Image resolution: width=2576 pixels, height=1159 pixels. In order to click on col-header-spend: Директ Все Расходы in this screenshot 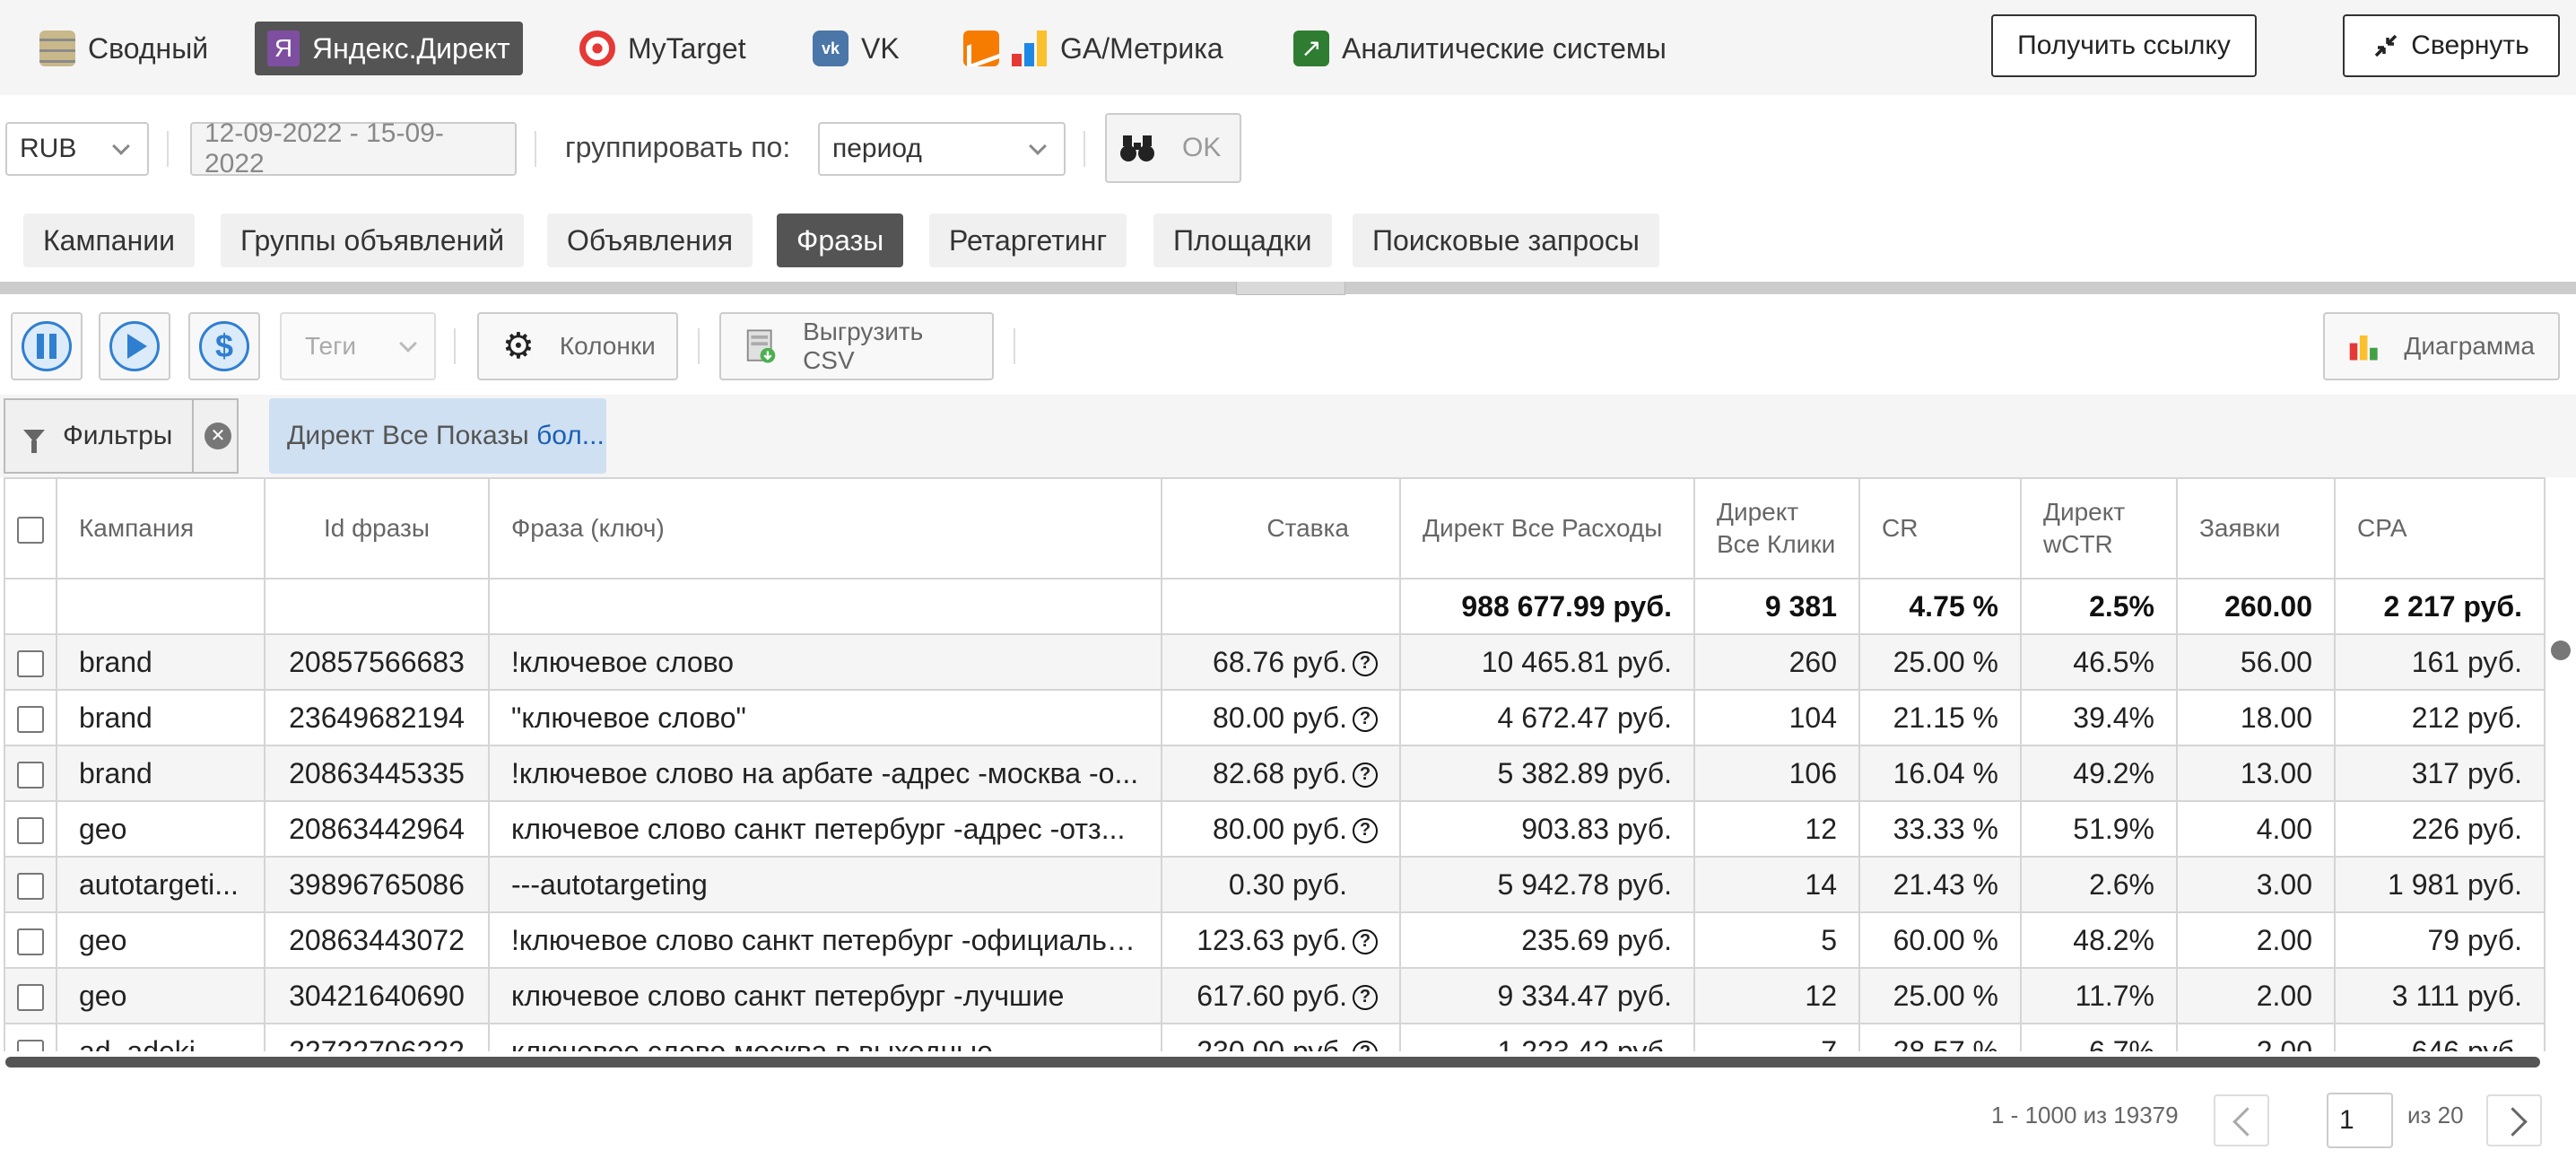, I will do `click(1547, 528)`.